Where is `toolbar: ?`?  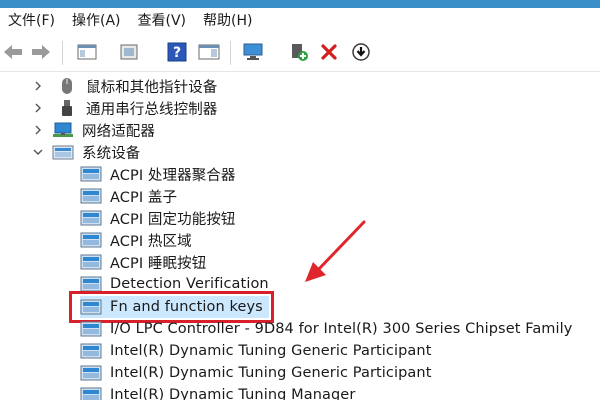
toolbar: ? is located at coordinates (300, 53).